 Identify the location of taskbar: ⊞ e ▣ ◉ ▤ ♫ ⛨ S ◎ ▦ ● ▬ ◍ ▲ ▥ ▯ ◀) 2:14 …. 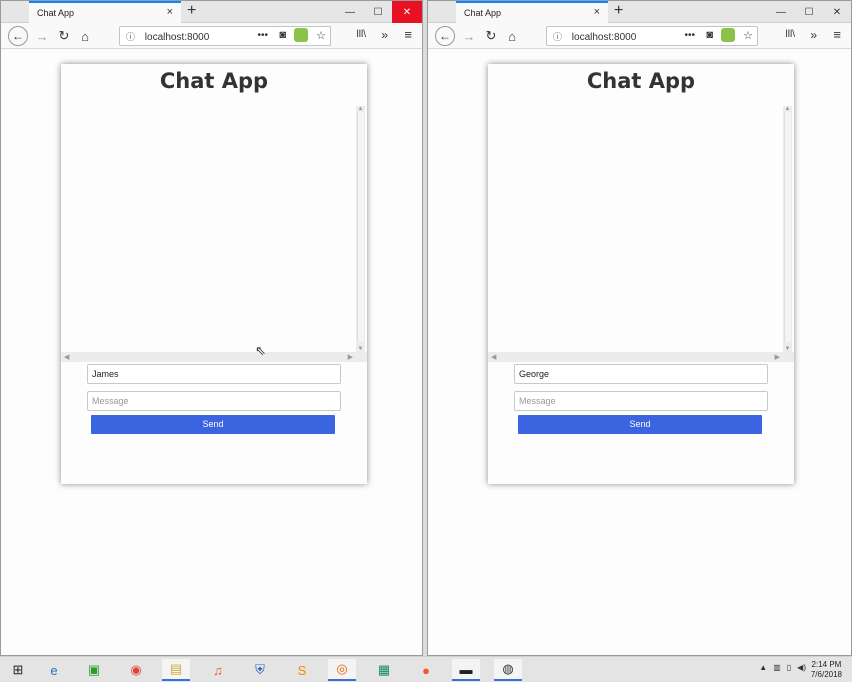
(426, 669).